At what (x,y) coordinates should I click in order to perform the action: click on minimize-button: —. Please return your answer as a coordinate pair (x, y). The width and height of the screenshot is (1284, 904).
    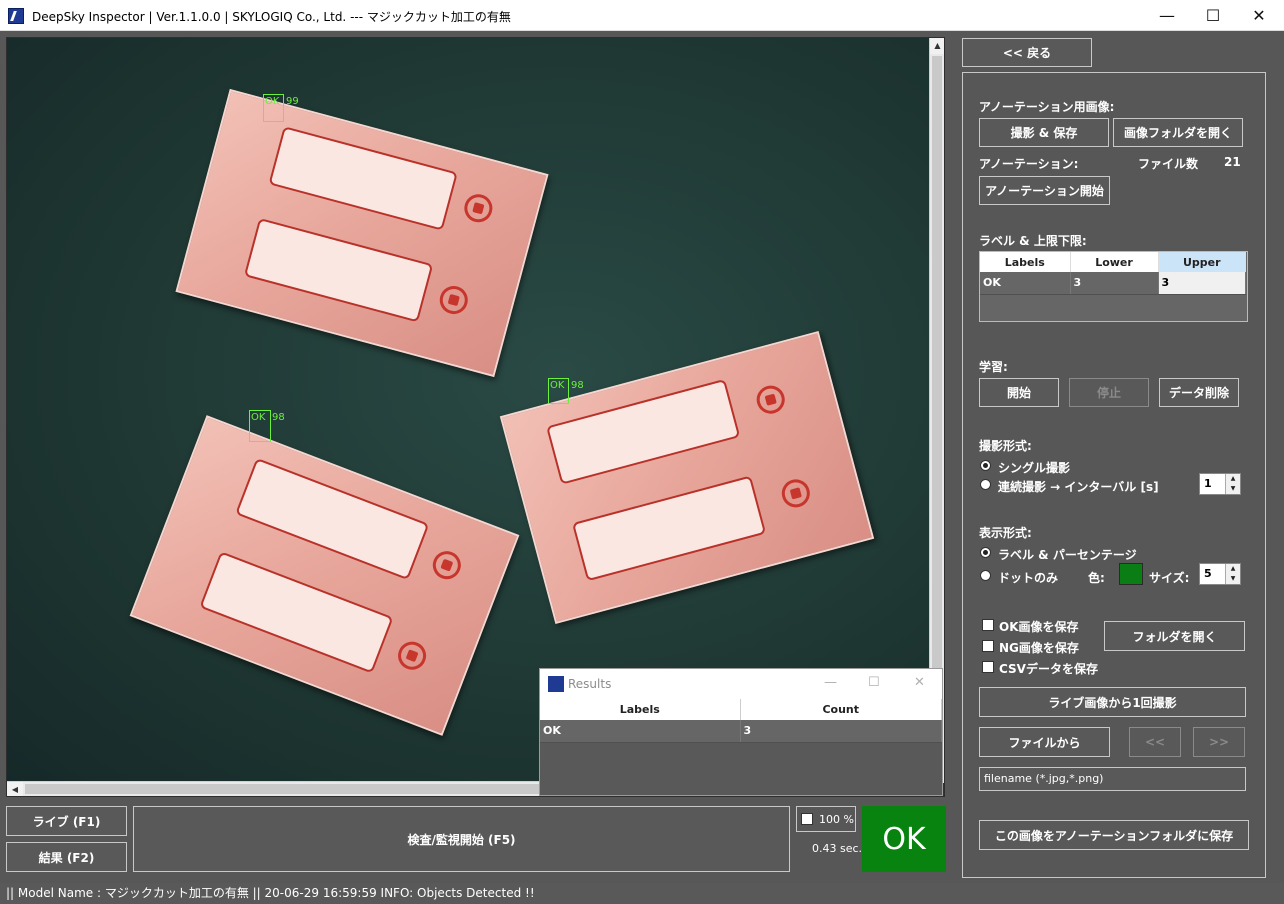
    Looking at the image, I should click on (1167, 15).